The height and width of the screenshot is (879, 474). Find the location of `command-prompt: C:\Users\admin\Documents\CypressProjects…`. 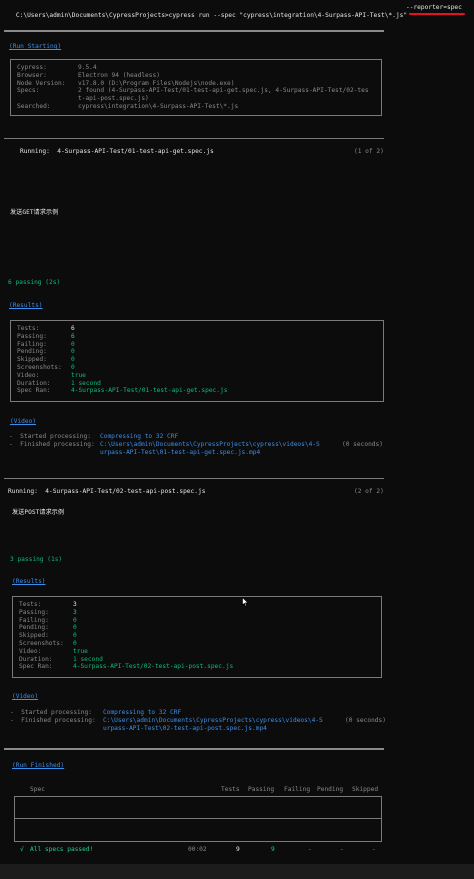

command-prompt: C:\Users\admin\Documents\CypressProjects… is located at coordinates (211, 15).